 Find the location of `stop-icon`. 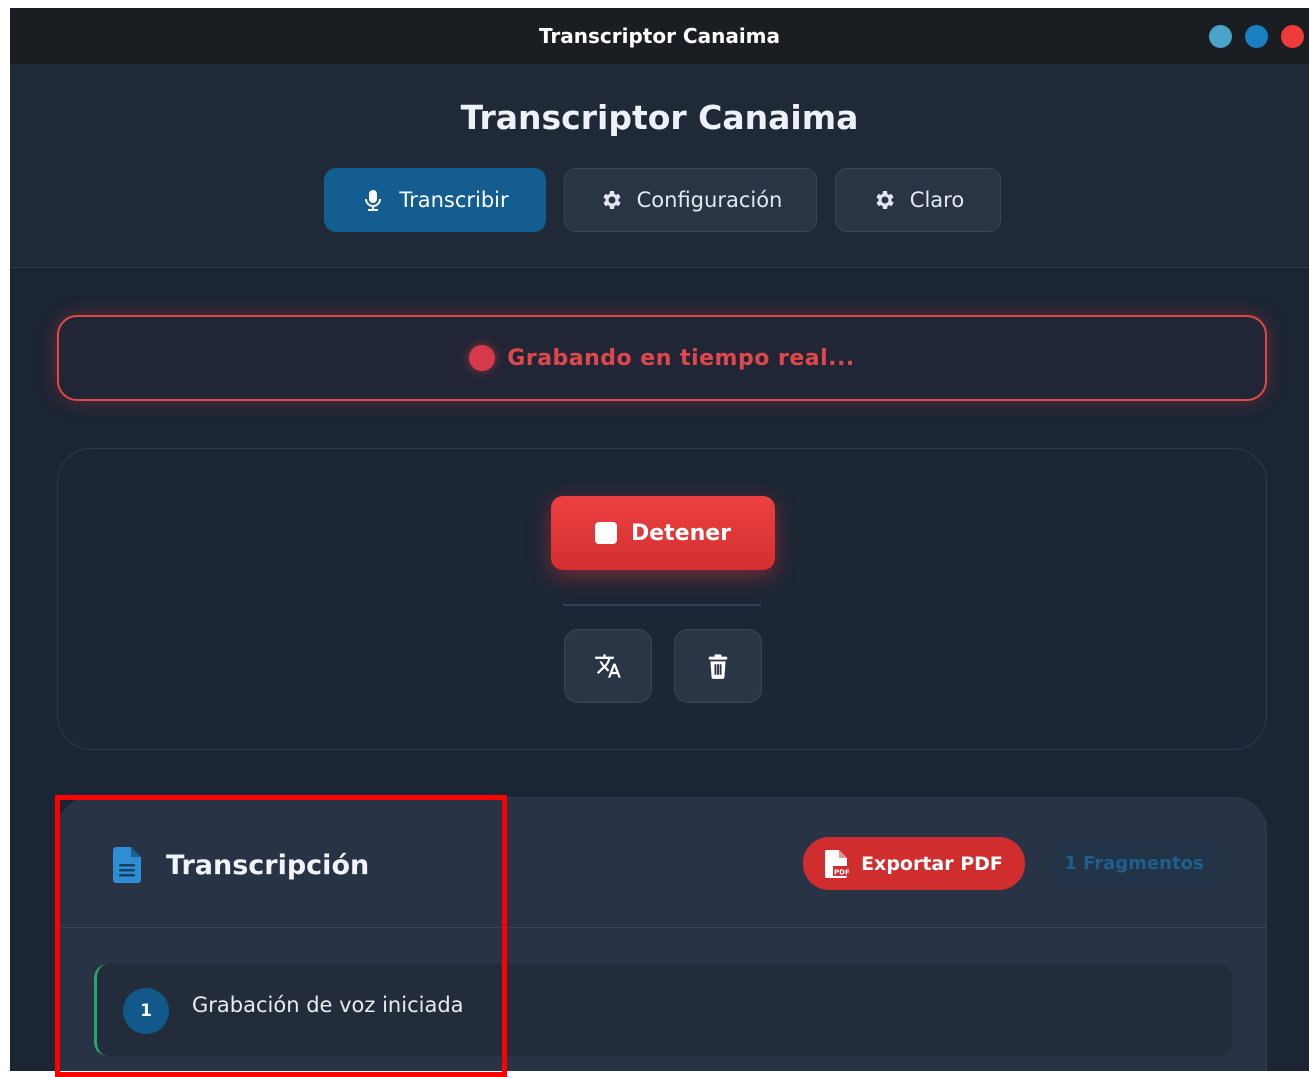

stop-icon is located at coordinates (605, 533).